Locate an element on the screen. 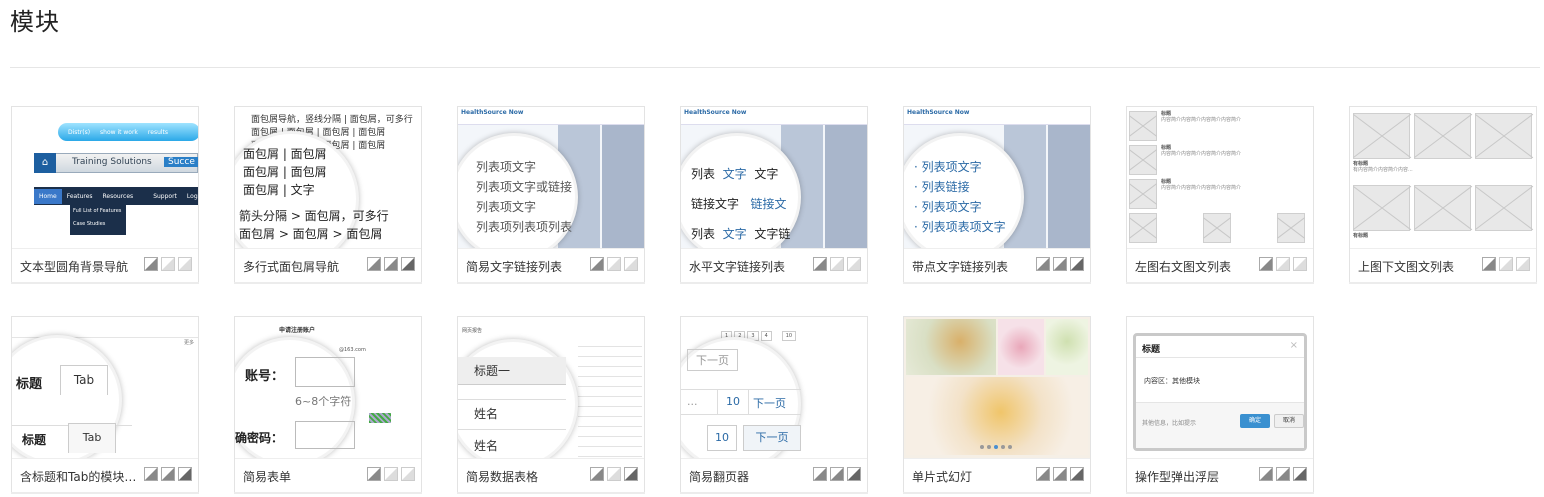 Image resolution: width=1544 pixels, height=497 pixels. module-card: 网页报告 标题一 姓名 姓名 简易数据表格 is located at coordinates (551, 404).